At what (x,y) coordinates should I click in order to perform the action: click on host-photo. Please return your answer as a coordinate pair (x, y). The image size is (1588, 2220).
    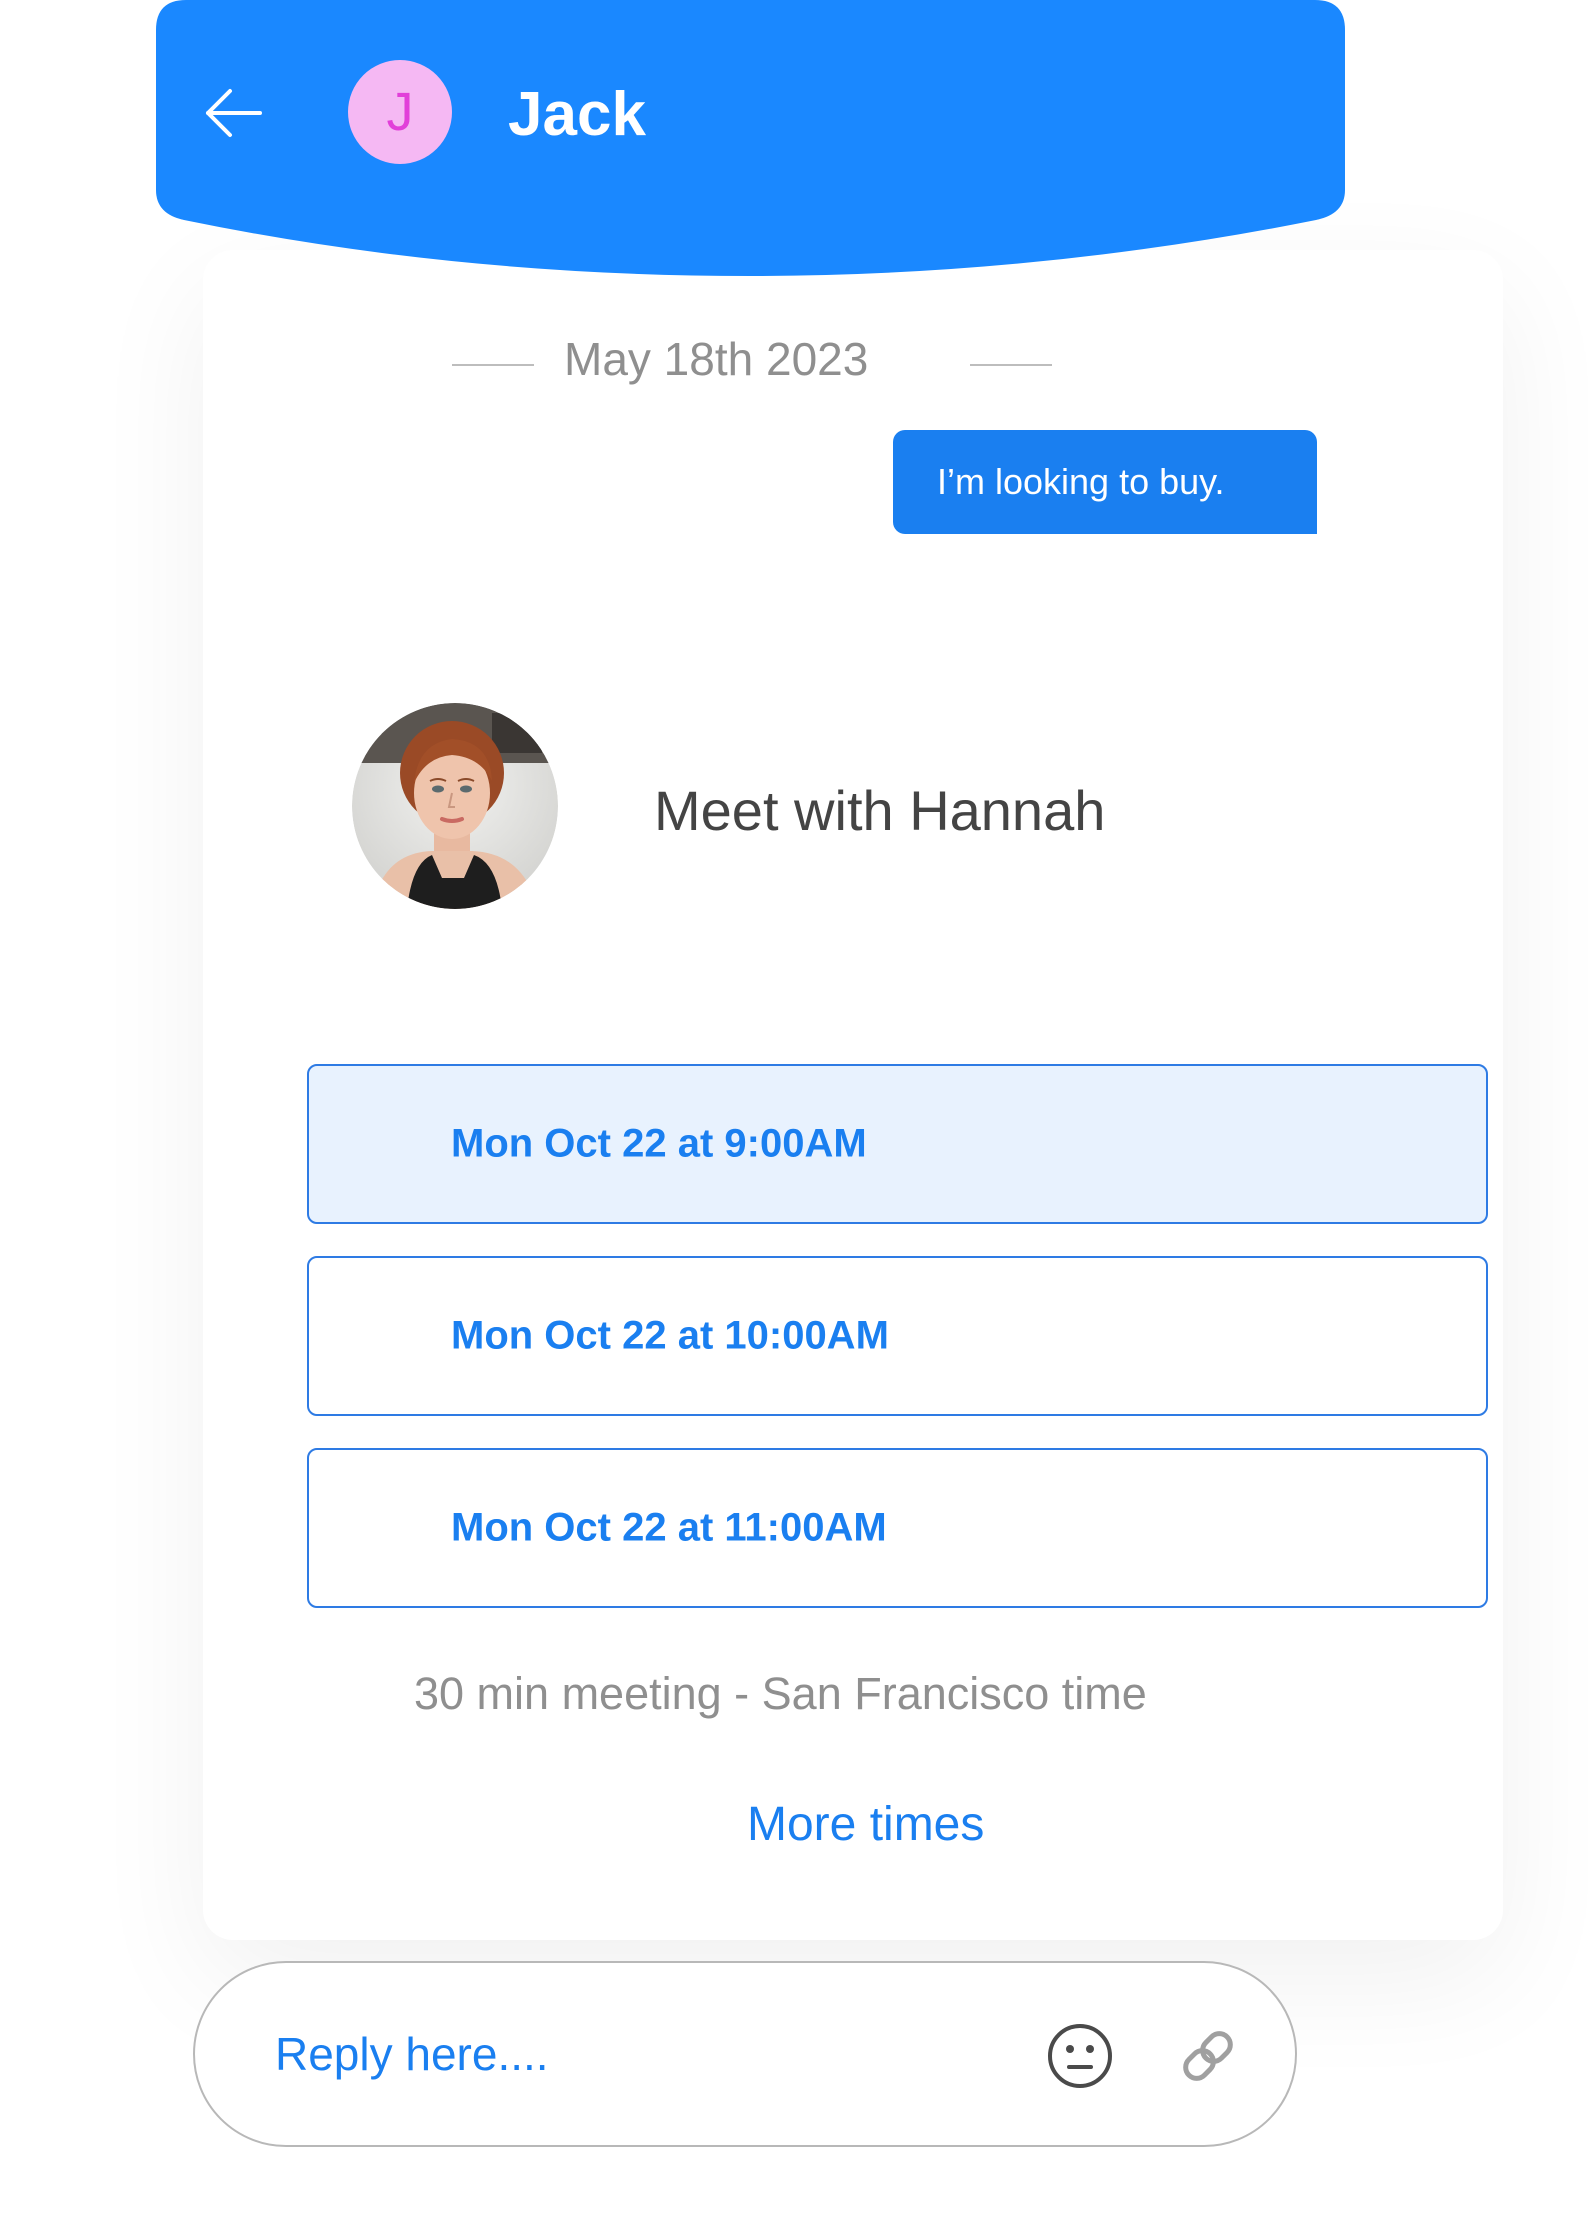
    Looking at the image, I should click on (455, 806).